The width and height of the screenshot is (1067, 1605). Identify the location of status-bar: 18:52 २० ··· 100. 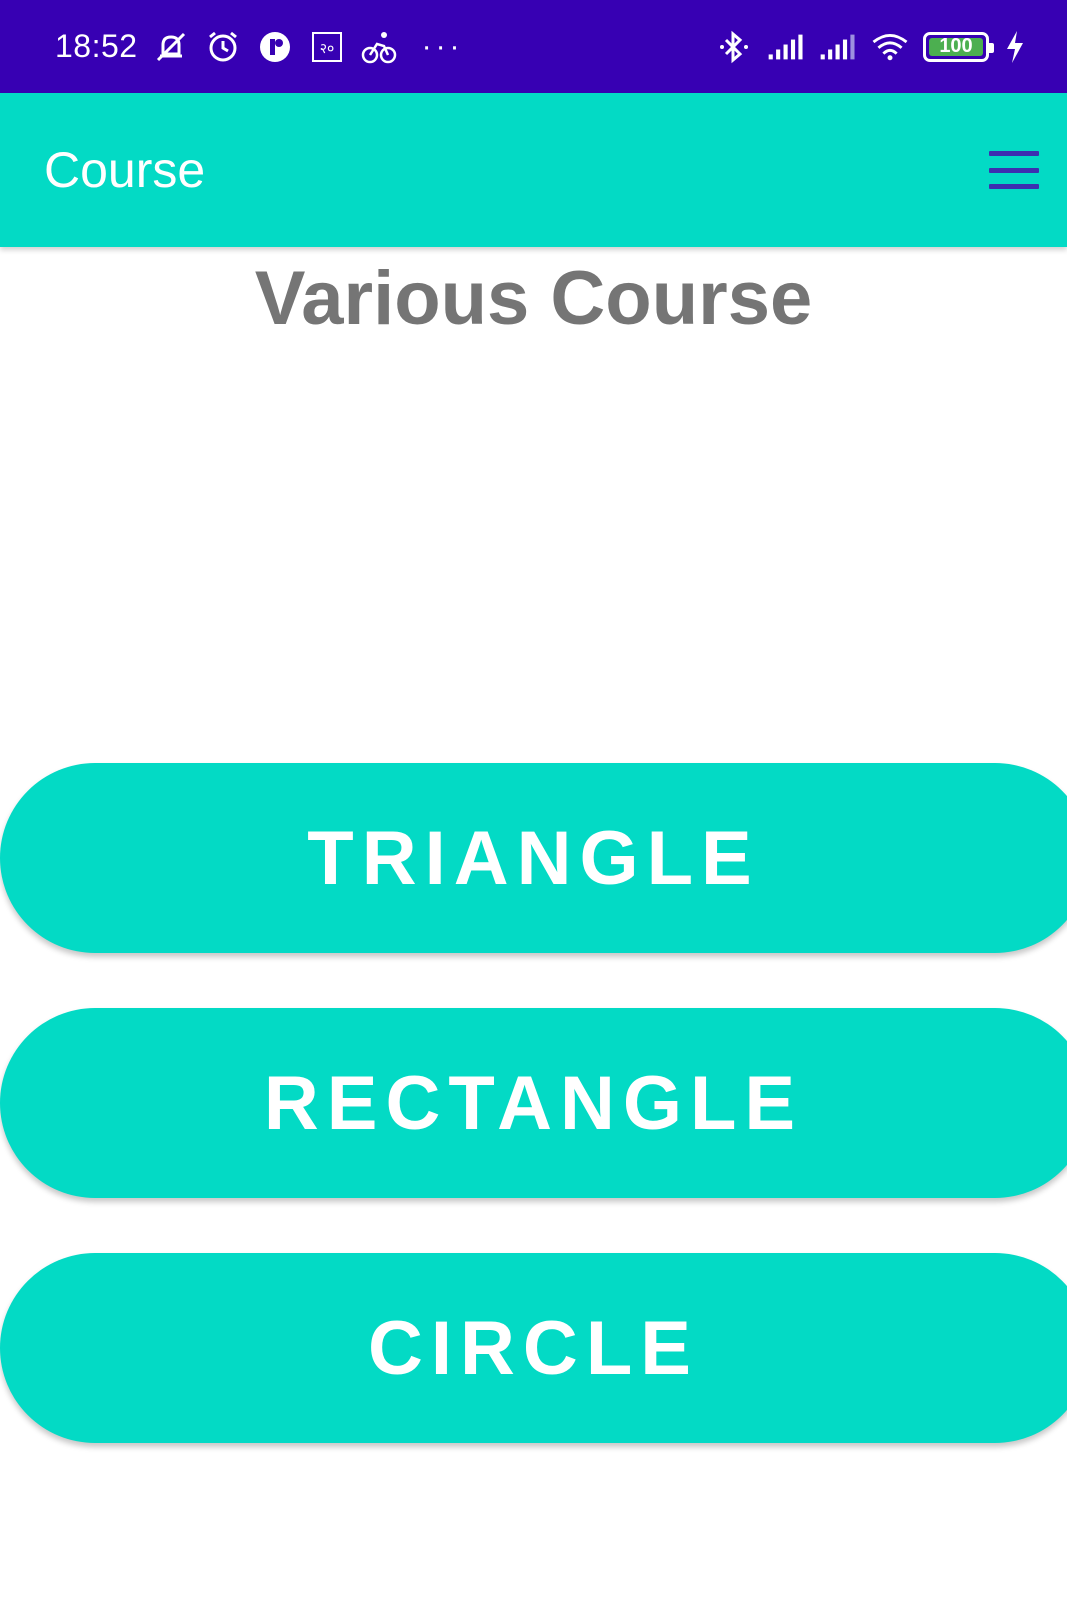
(533, 46).